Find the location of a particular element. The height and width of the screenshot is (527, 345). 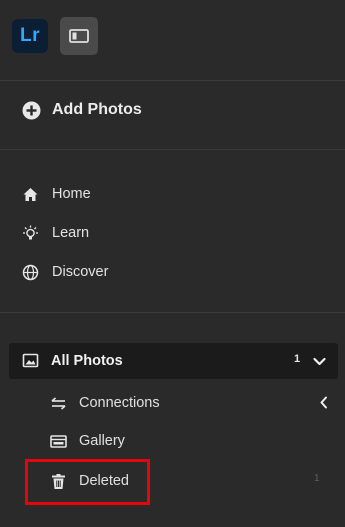

lightroom-logo: Lr is located at coordinates (30, 36).